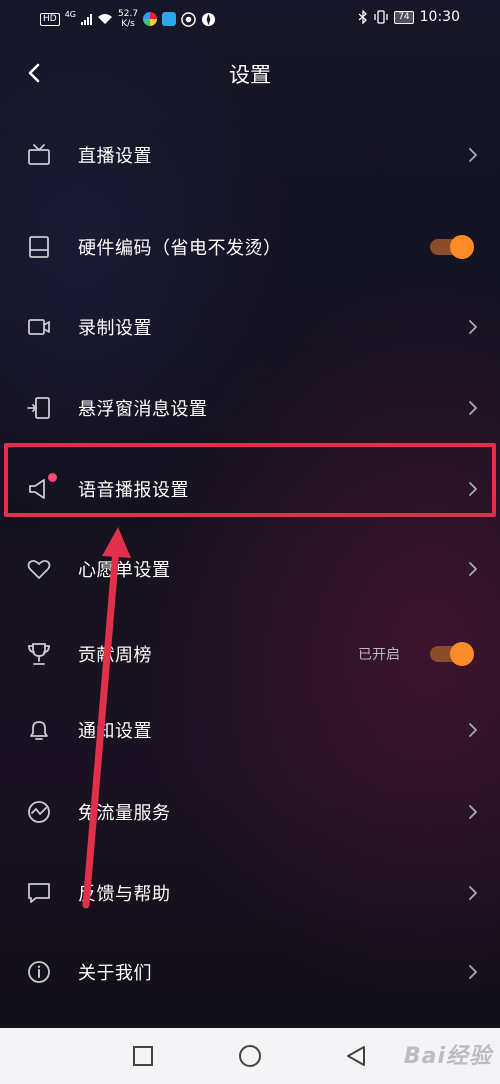 This screenshot has height=1084, width=500. What do you see at coordinates (250, 408) in the screenshot?
I see `settings-item-floating-window: 悬浮窗消息设置` at bounding box center [250, 408].